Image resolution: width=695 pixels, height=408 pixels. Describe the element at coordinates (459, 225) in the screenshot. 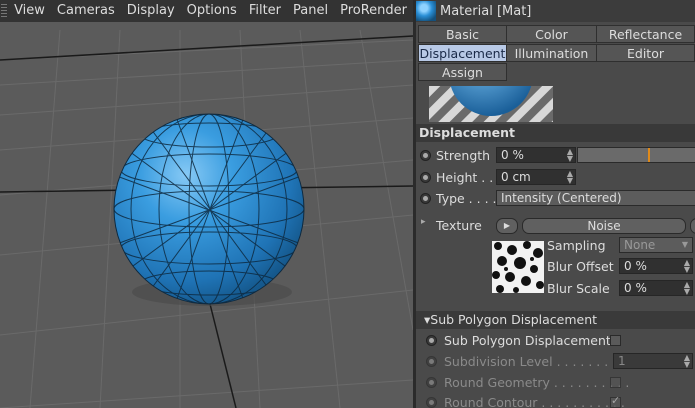

I see `texture-label: Texture` at that location.